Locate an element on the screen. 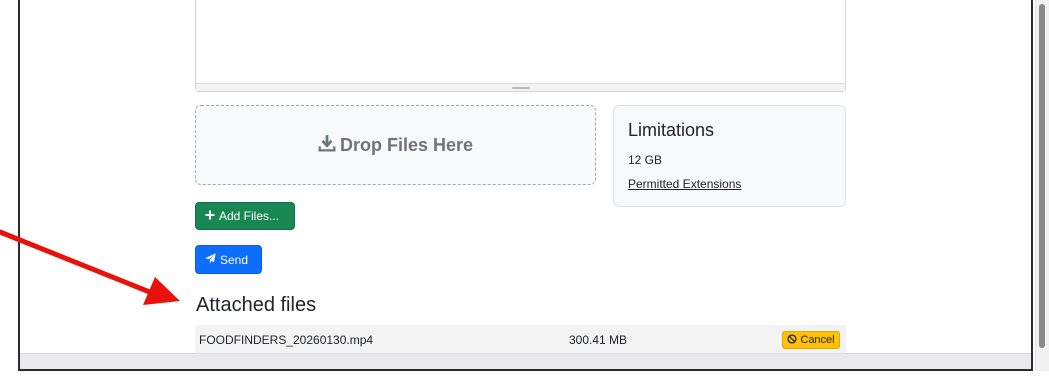 Image resolution: width=1049 pixels, height=389 pixels. cancel-upload-button: Cancel is located at coordinates (811, 340).